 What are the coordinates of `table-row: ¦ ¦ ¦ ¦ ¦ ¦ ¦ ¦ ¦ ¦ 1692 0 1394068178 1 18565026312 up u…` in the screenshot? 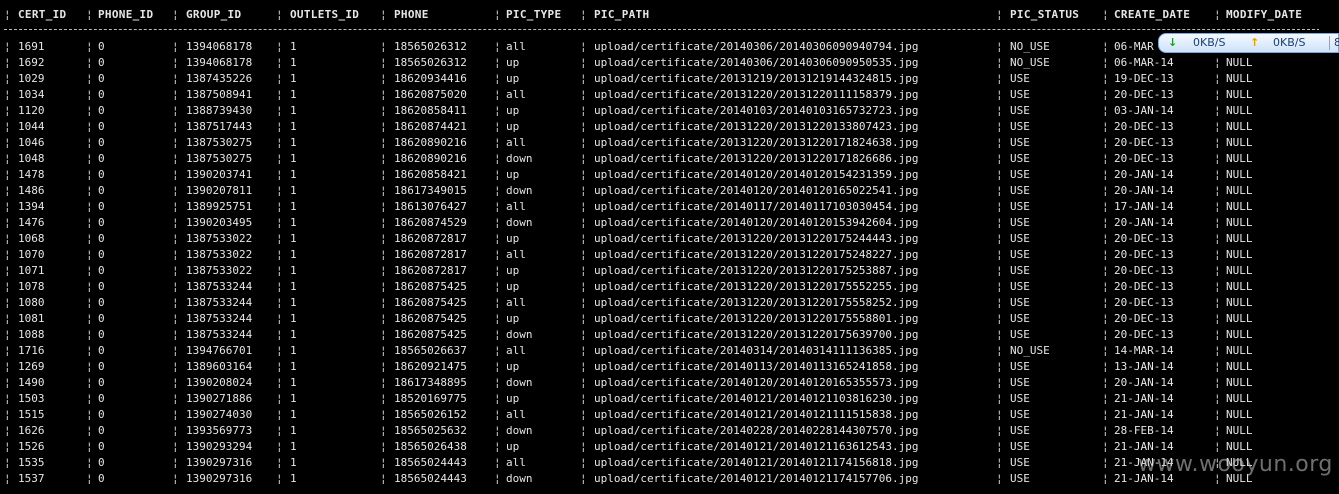 It's located at (669, 63).